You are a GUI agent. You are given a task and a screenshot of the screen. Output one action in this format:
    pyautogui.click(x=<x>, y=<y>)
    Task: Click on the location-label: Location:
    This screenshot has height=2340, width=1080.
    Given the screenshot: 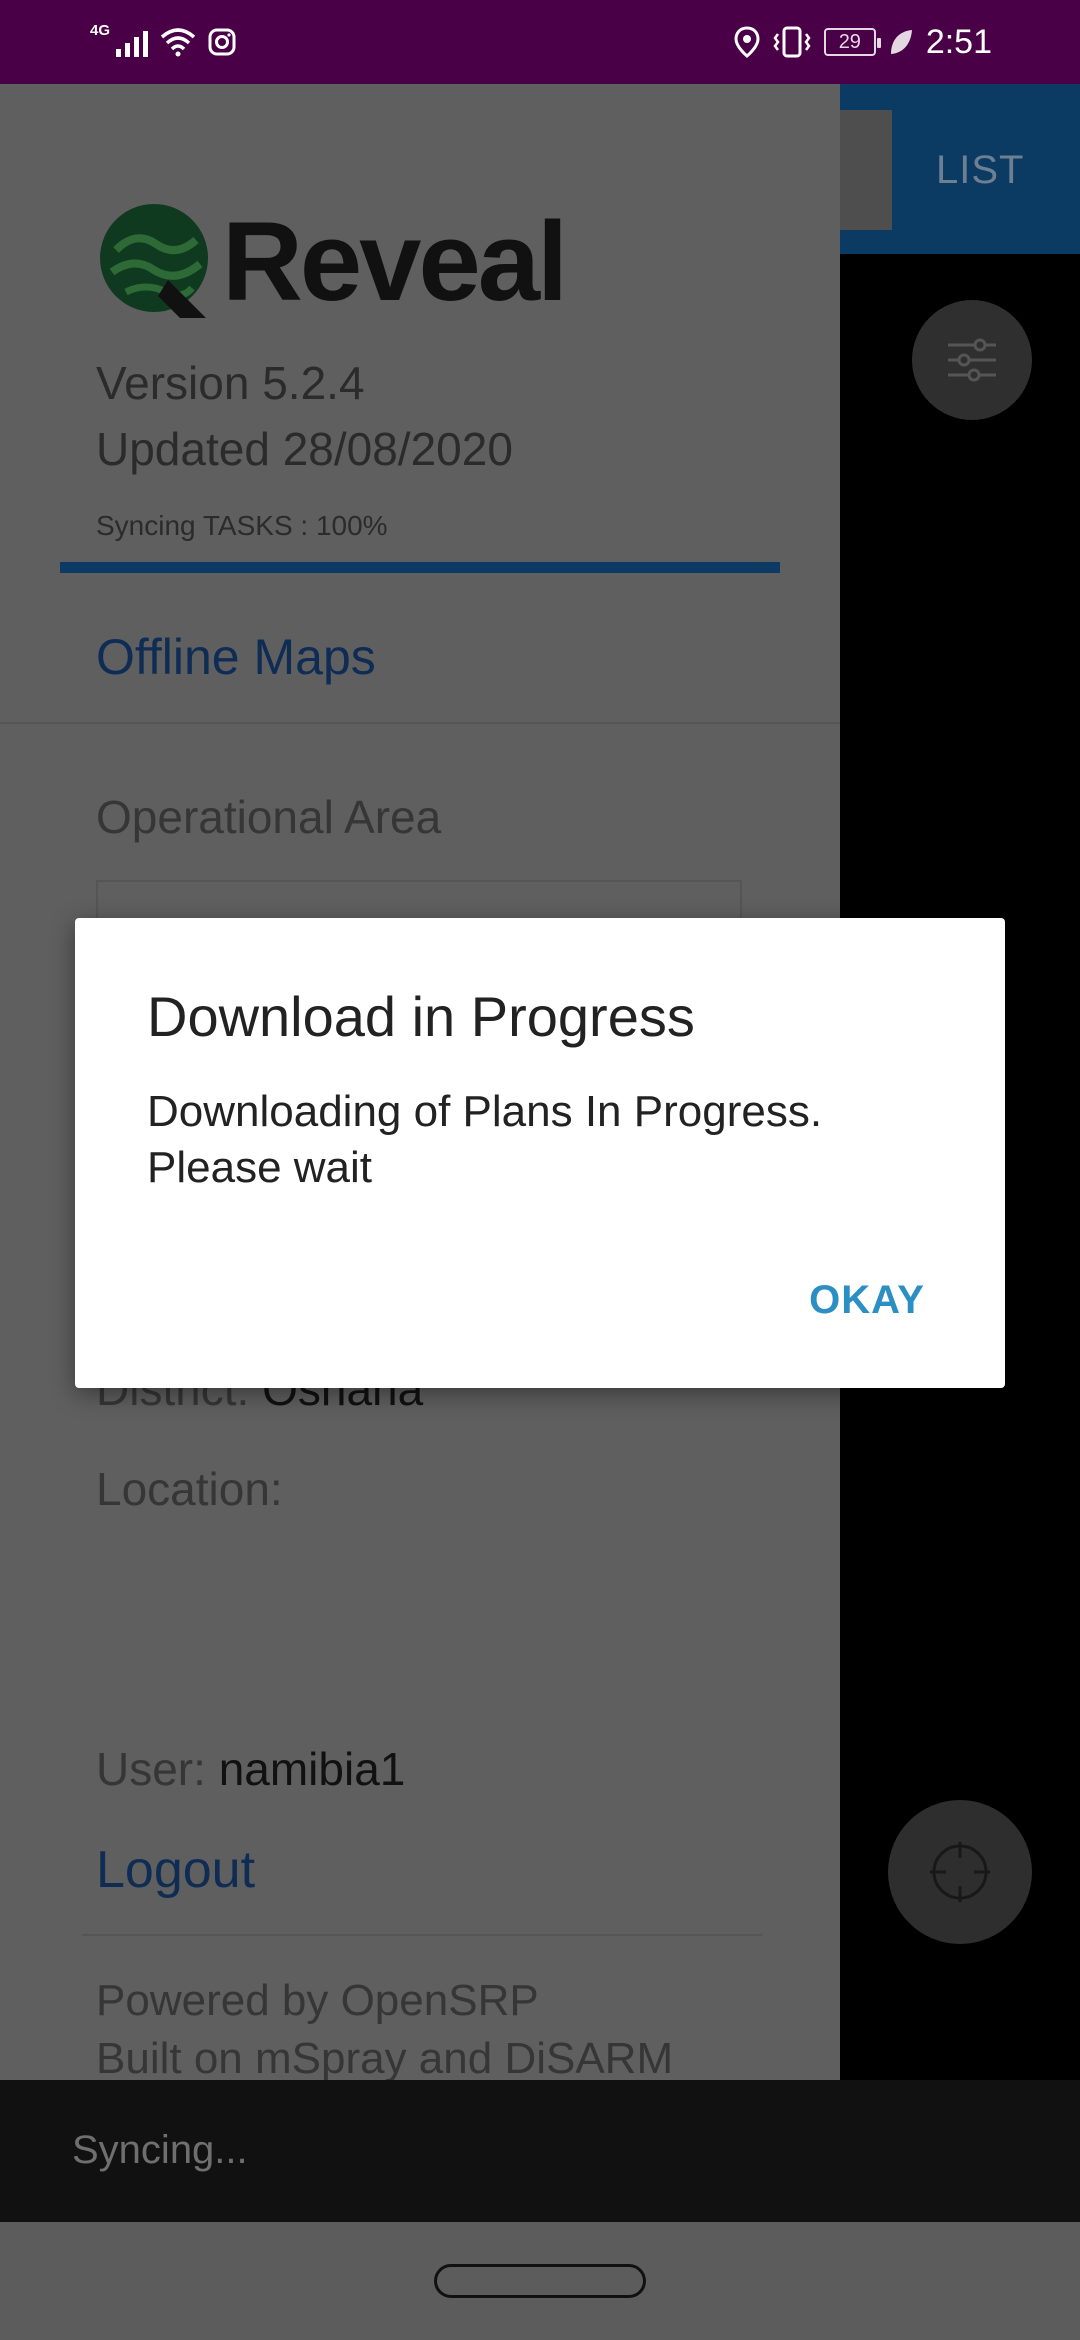 What is the action you would take?
    pyautogui.click(x=189, y=1489)
    